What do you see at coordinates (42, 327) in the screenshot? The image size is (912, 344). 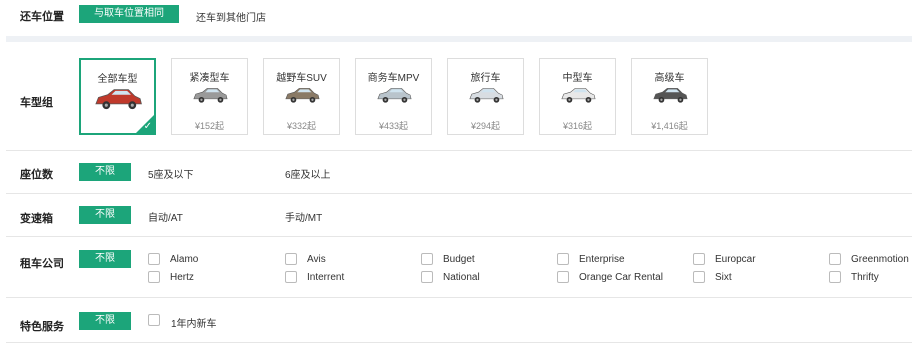 I see `special-service-label: 特色服务` at bounding box center [42, 327].